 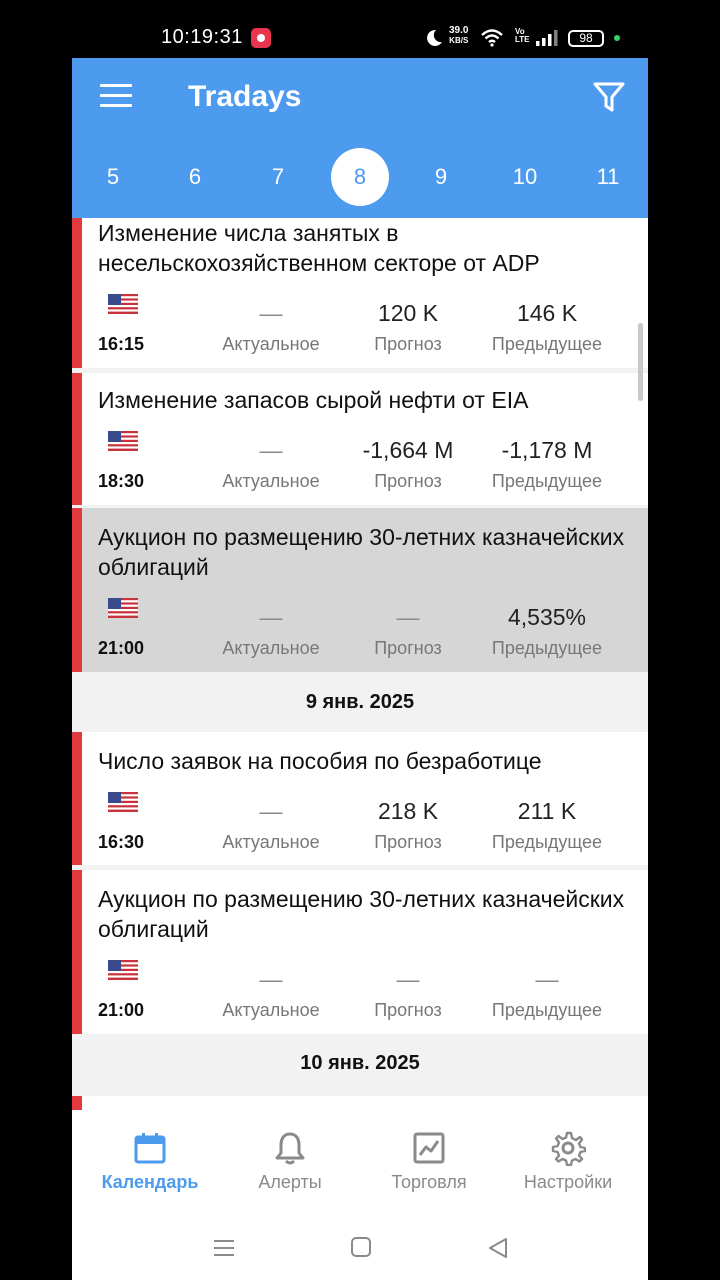 I want to click on chart-icon, so click(x=429, y=1148).